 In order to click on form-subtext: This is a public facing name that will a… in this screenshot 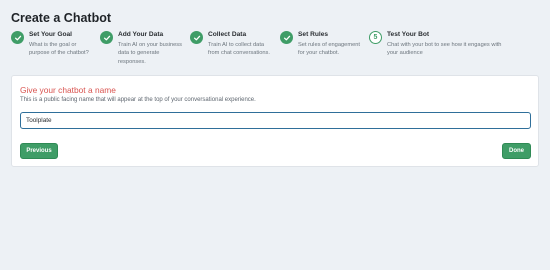, I will do `click(138, 100)`.